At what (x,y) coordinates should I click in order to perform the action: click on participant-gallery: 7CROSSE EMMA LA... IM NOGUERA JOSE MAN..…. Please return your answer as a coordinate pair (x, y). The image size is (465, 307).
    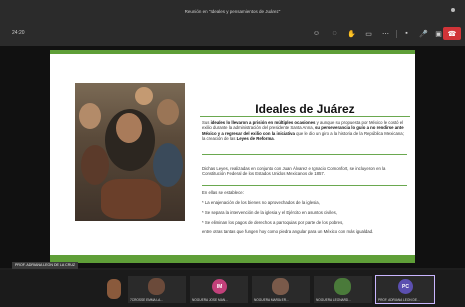
    Looking at the image, I should click on (232, 288).